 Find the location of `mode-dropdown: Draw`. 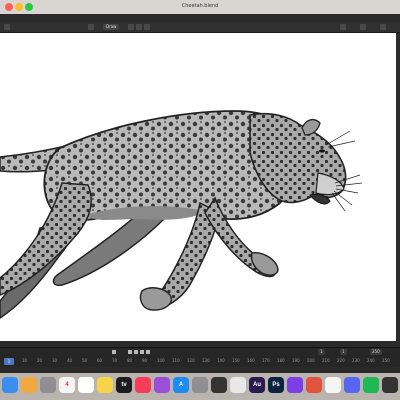

mode-dropdown: Draw is located at coordinates (111, 27).